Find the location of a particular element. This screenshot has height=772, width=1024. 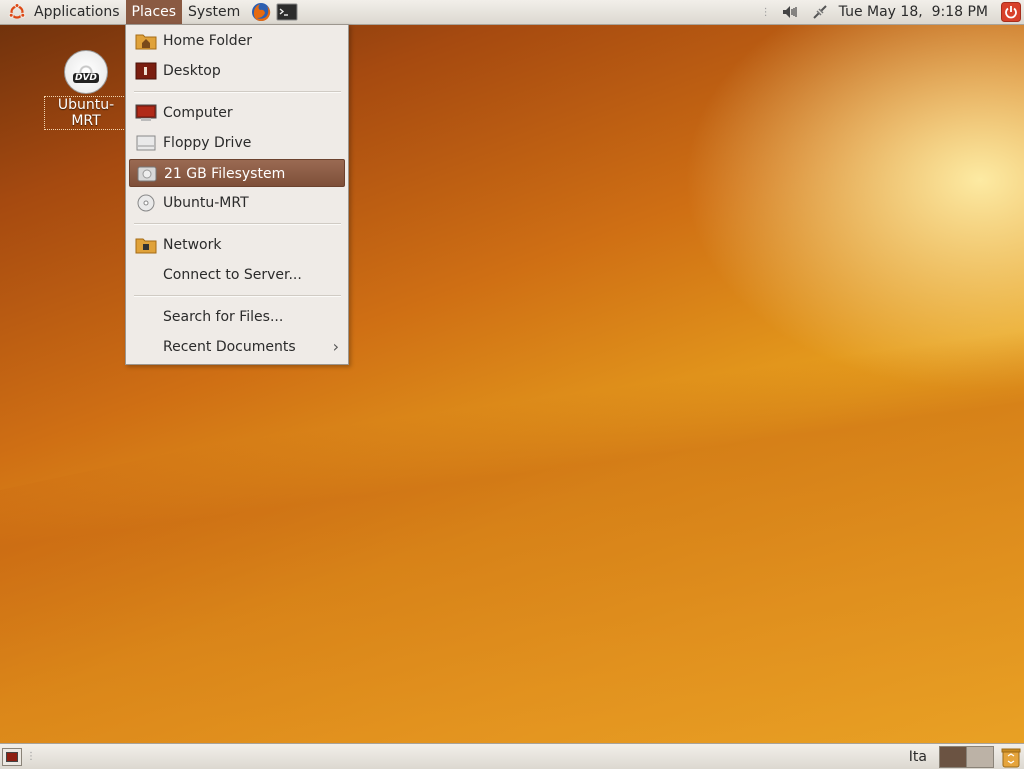

bottom-panel: ⋮ Ita is located at coordinates (512, 756).